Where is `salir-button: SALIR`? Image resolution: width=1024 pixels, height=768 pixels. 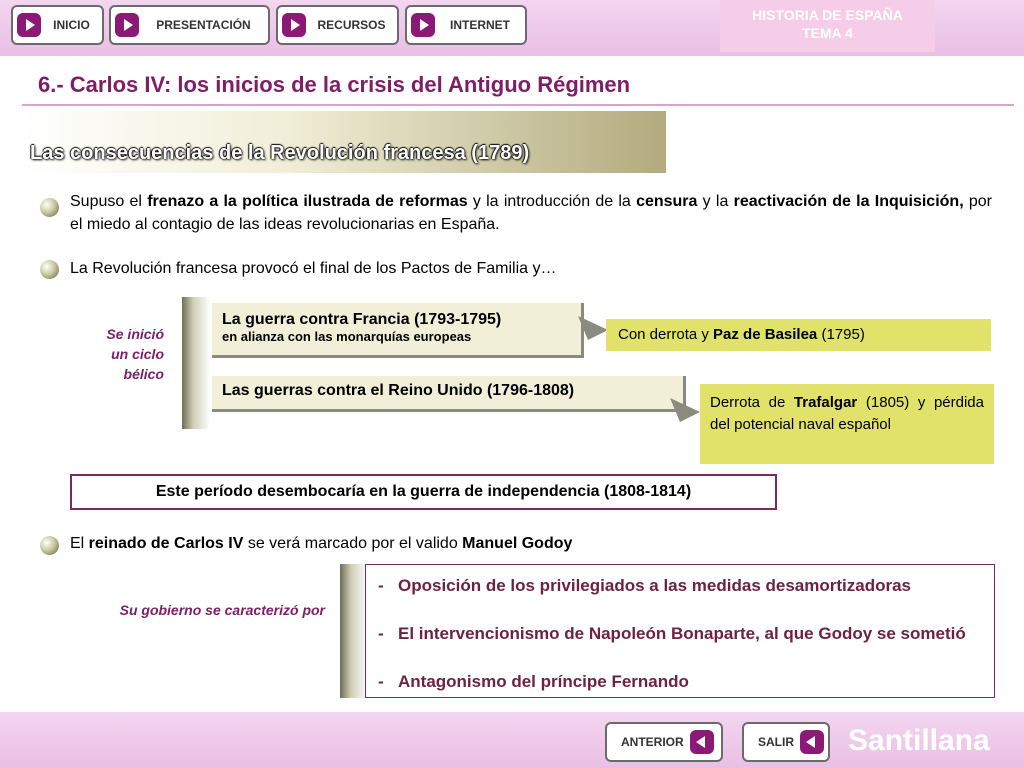
salir-button: SALIR is located at coordinates (786, 742).